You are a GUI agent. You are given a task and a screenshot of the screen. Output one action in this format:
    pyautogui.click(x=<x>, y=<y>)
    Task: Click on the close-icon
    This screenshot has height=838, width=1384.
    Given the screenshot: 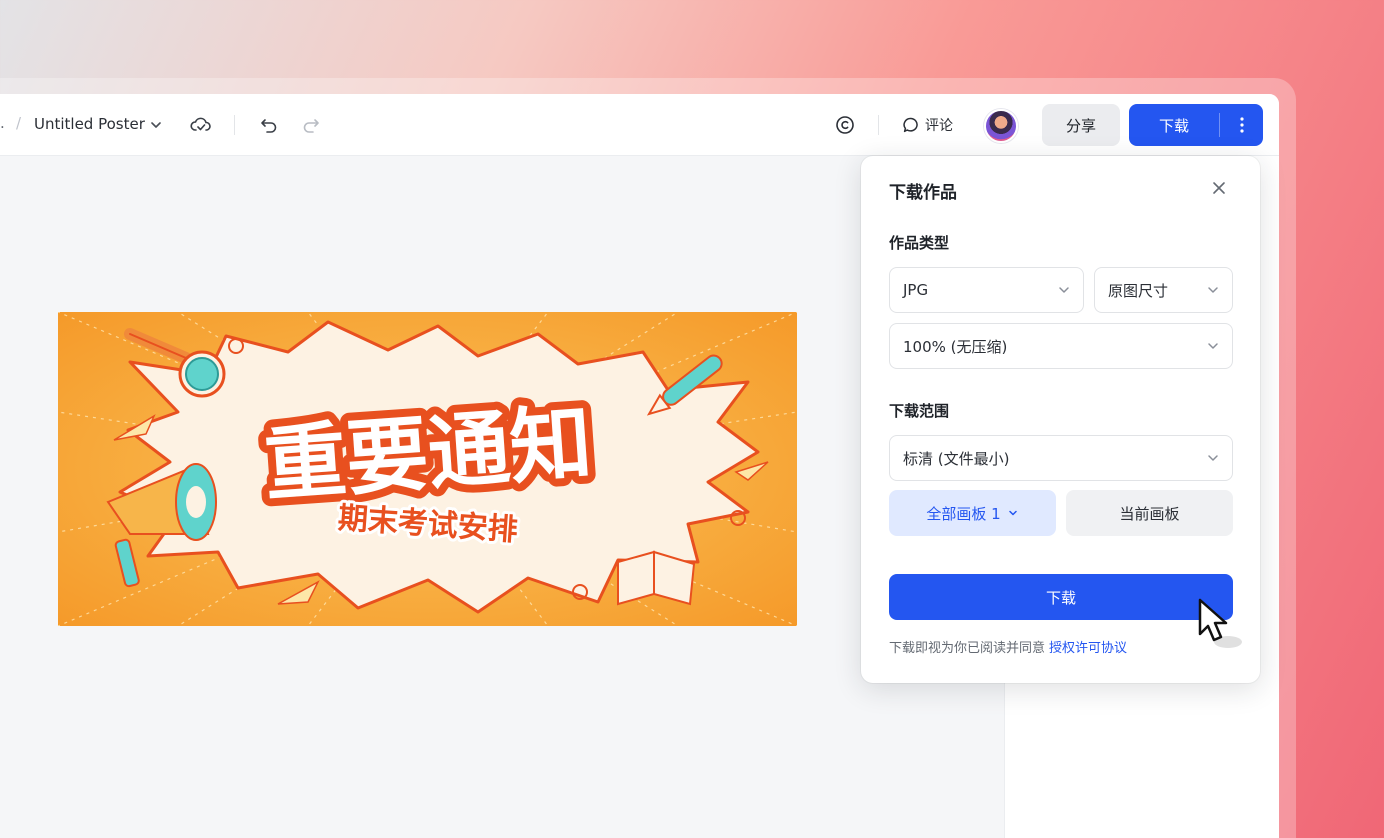 What is the action you would take?
    pyautogui.click(x=1219, y=188)
    